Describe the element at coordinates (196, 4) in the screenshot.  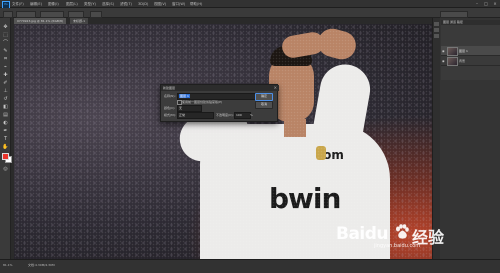
I see `menu-item-help: 帮助(H)` at that location.